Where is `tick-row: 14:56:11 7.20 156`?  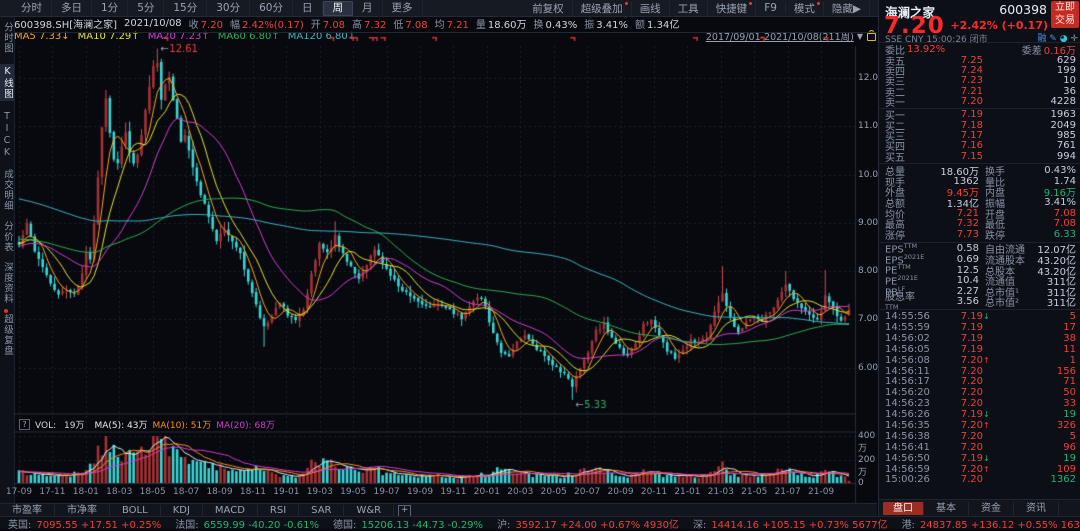
tick-row: 14:56:11 7.20 156 is located at coordinates (979, 371).